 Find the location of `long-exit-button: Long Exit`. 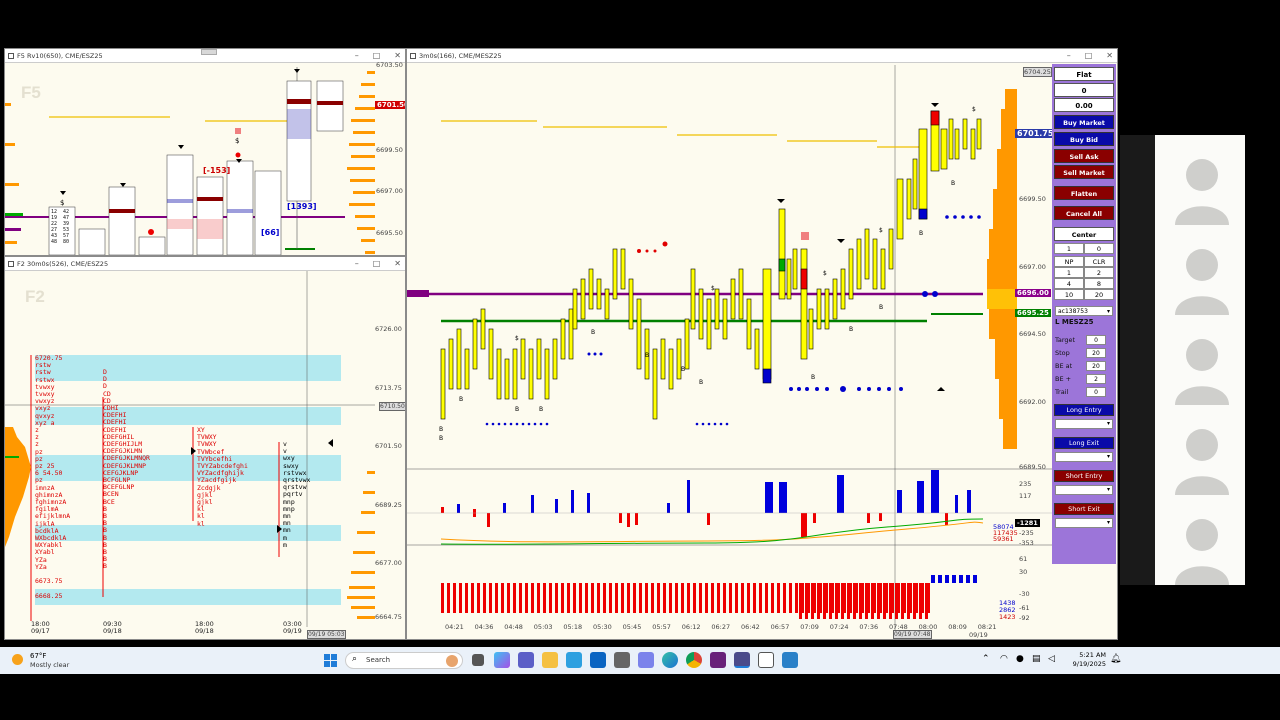

long-exit-button: Long Exit is located at coordinates (1084, 443).